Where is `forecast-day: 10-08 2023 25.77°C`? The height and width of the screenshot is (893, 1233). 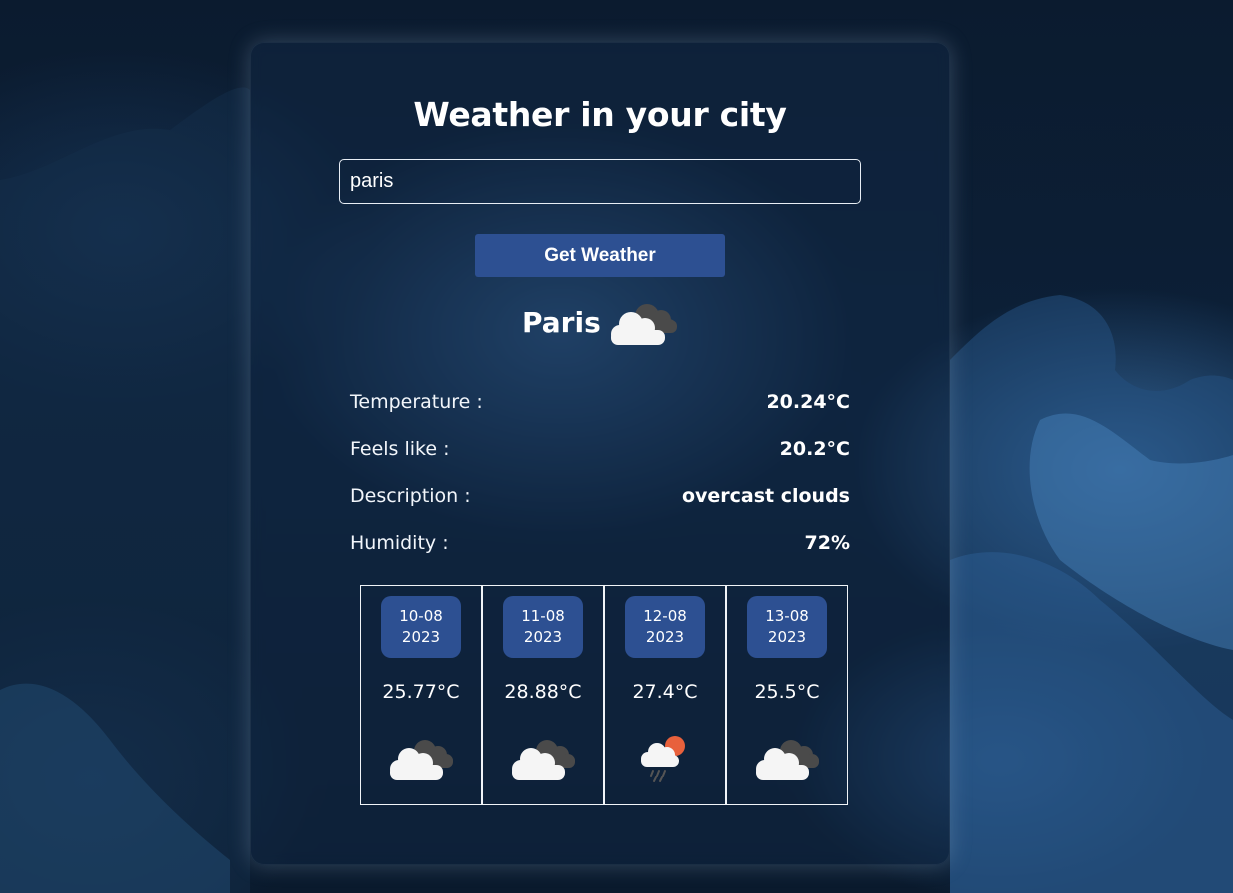
forecast-day: 10-08 2023 25.77°C is located at coordinates (421, 695).